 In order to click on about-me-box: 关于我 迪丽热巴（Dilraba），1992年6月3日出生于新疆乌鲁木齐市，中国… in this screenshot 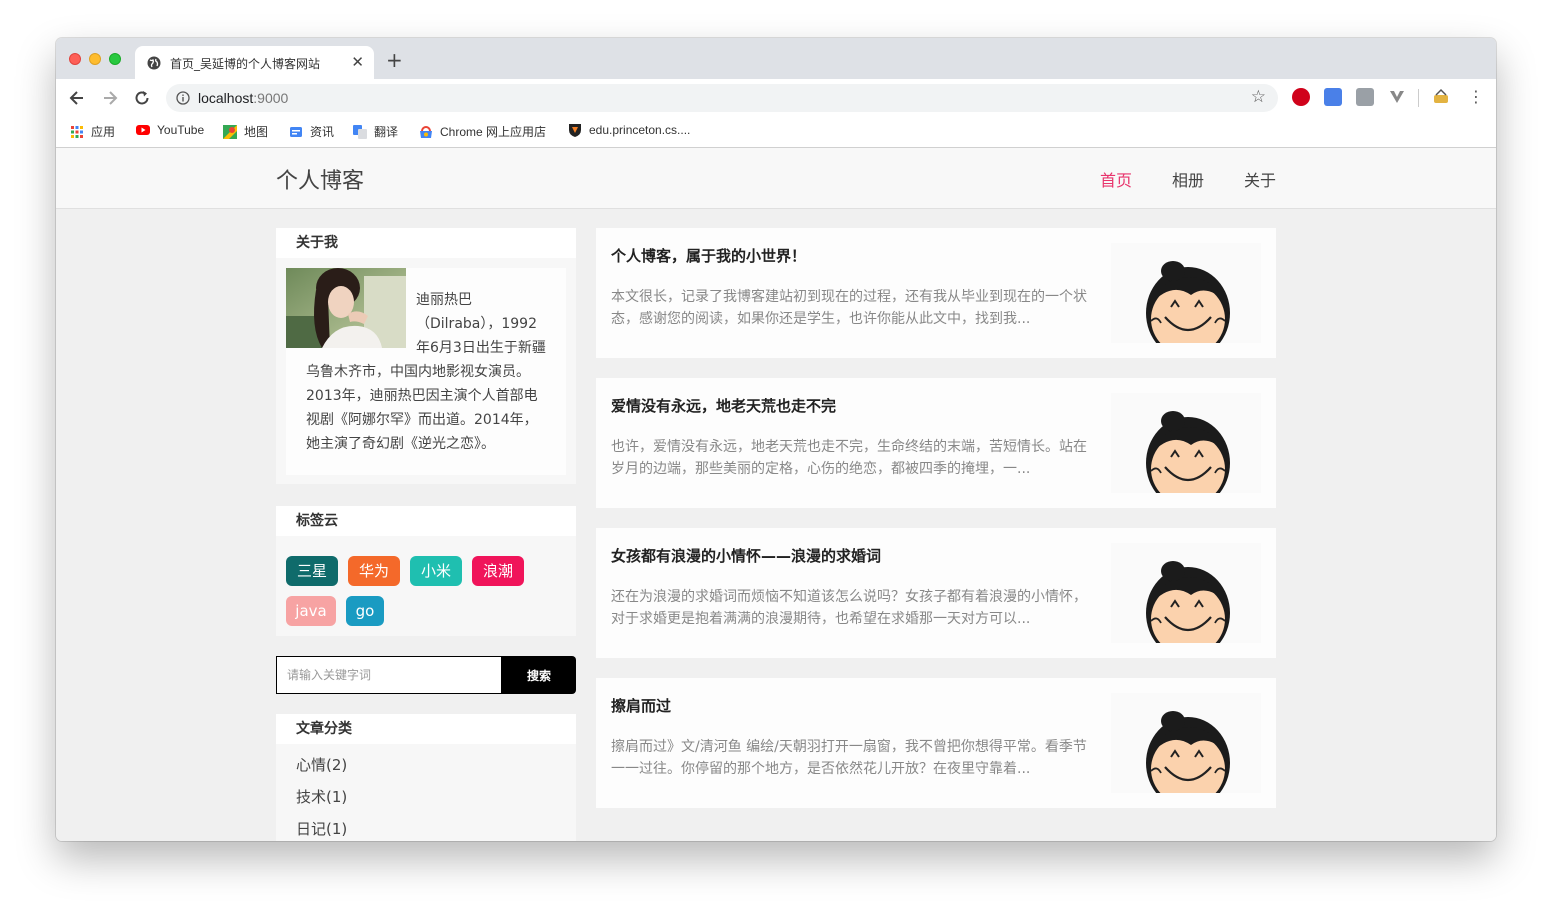, I will do `click(426, 356)`.